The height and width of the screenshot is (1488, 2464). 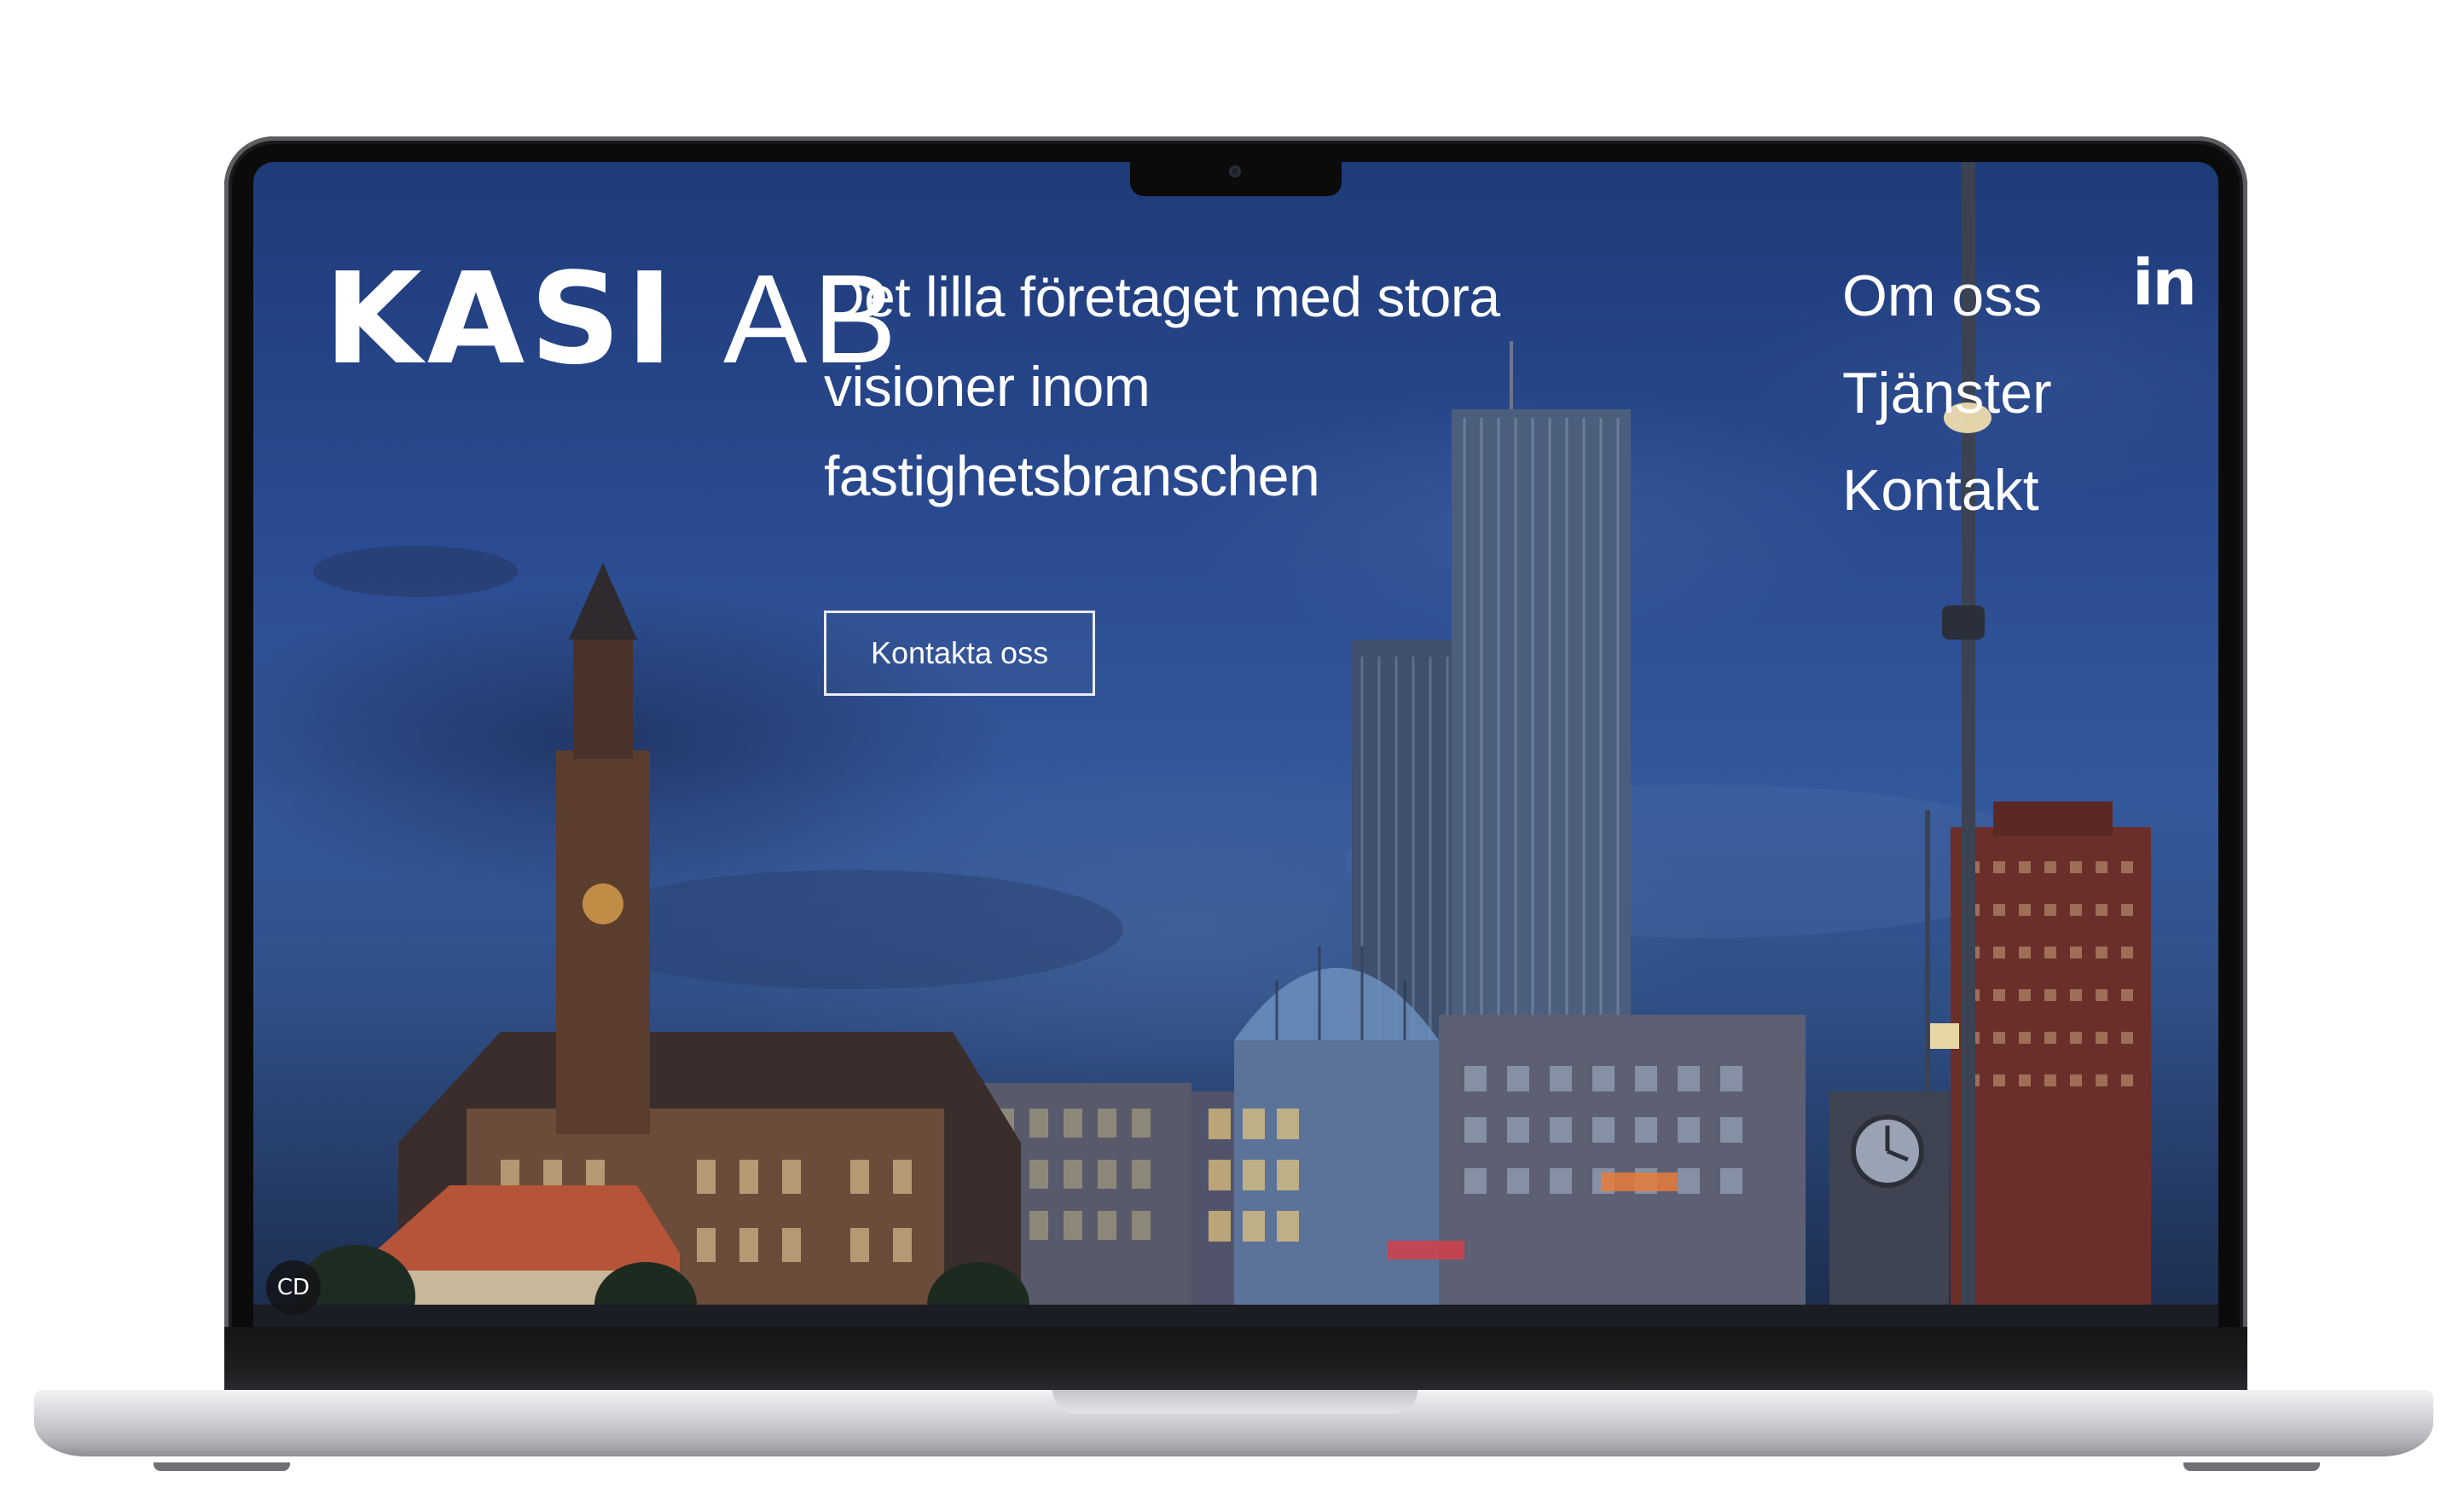 What do you see at coordinates (2164, 283) in the screenshot?
I see `linkedin-icon: in` at bounding box center [2164, 283].